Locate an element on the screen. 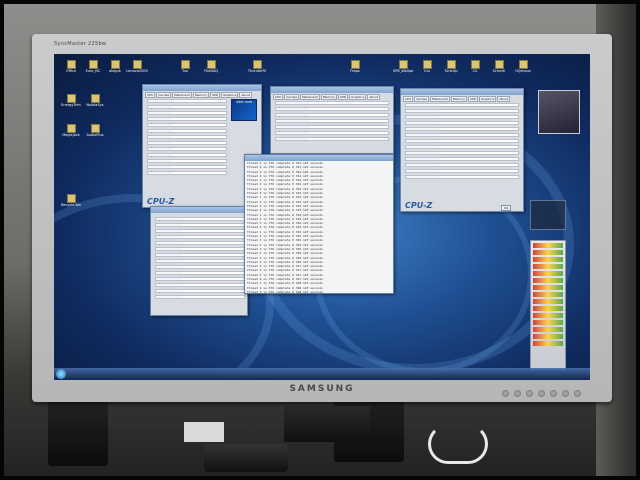  desk-device is located at coordinates (246, 458).